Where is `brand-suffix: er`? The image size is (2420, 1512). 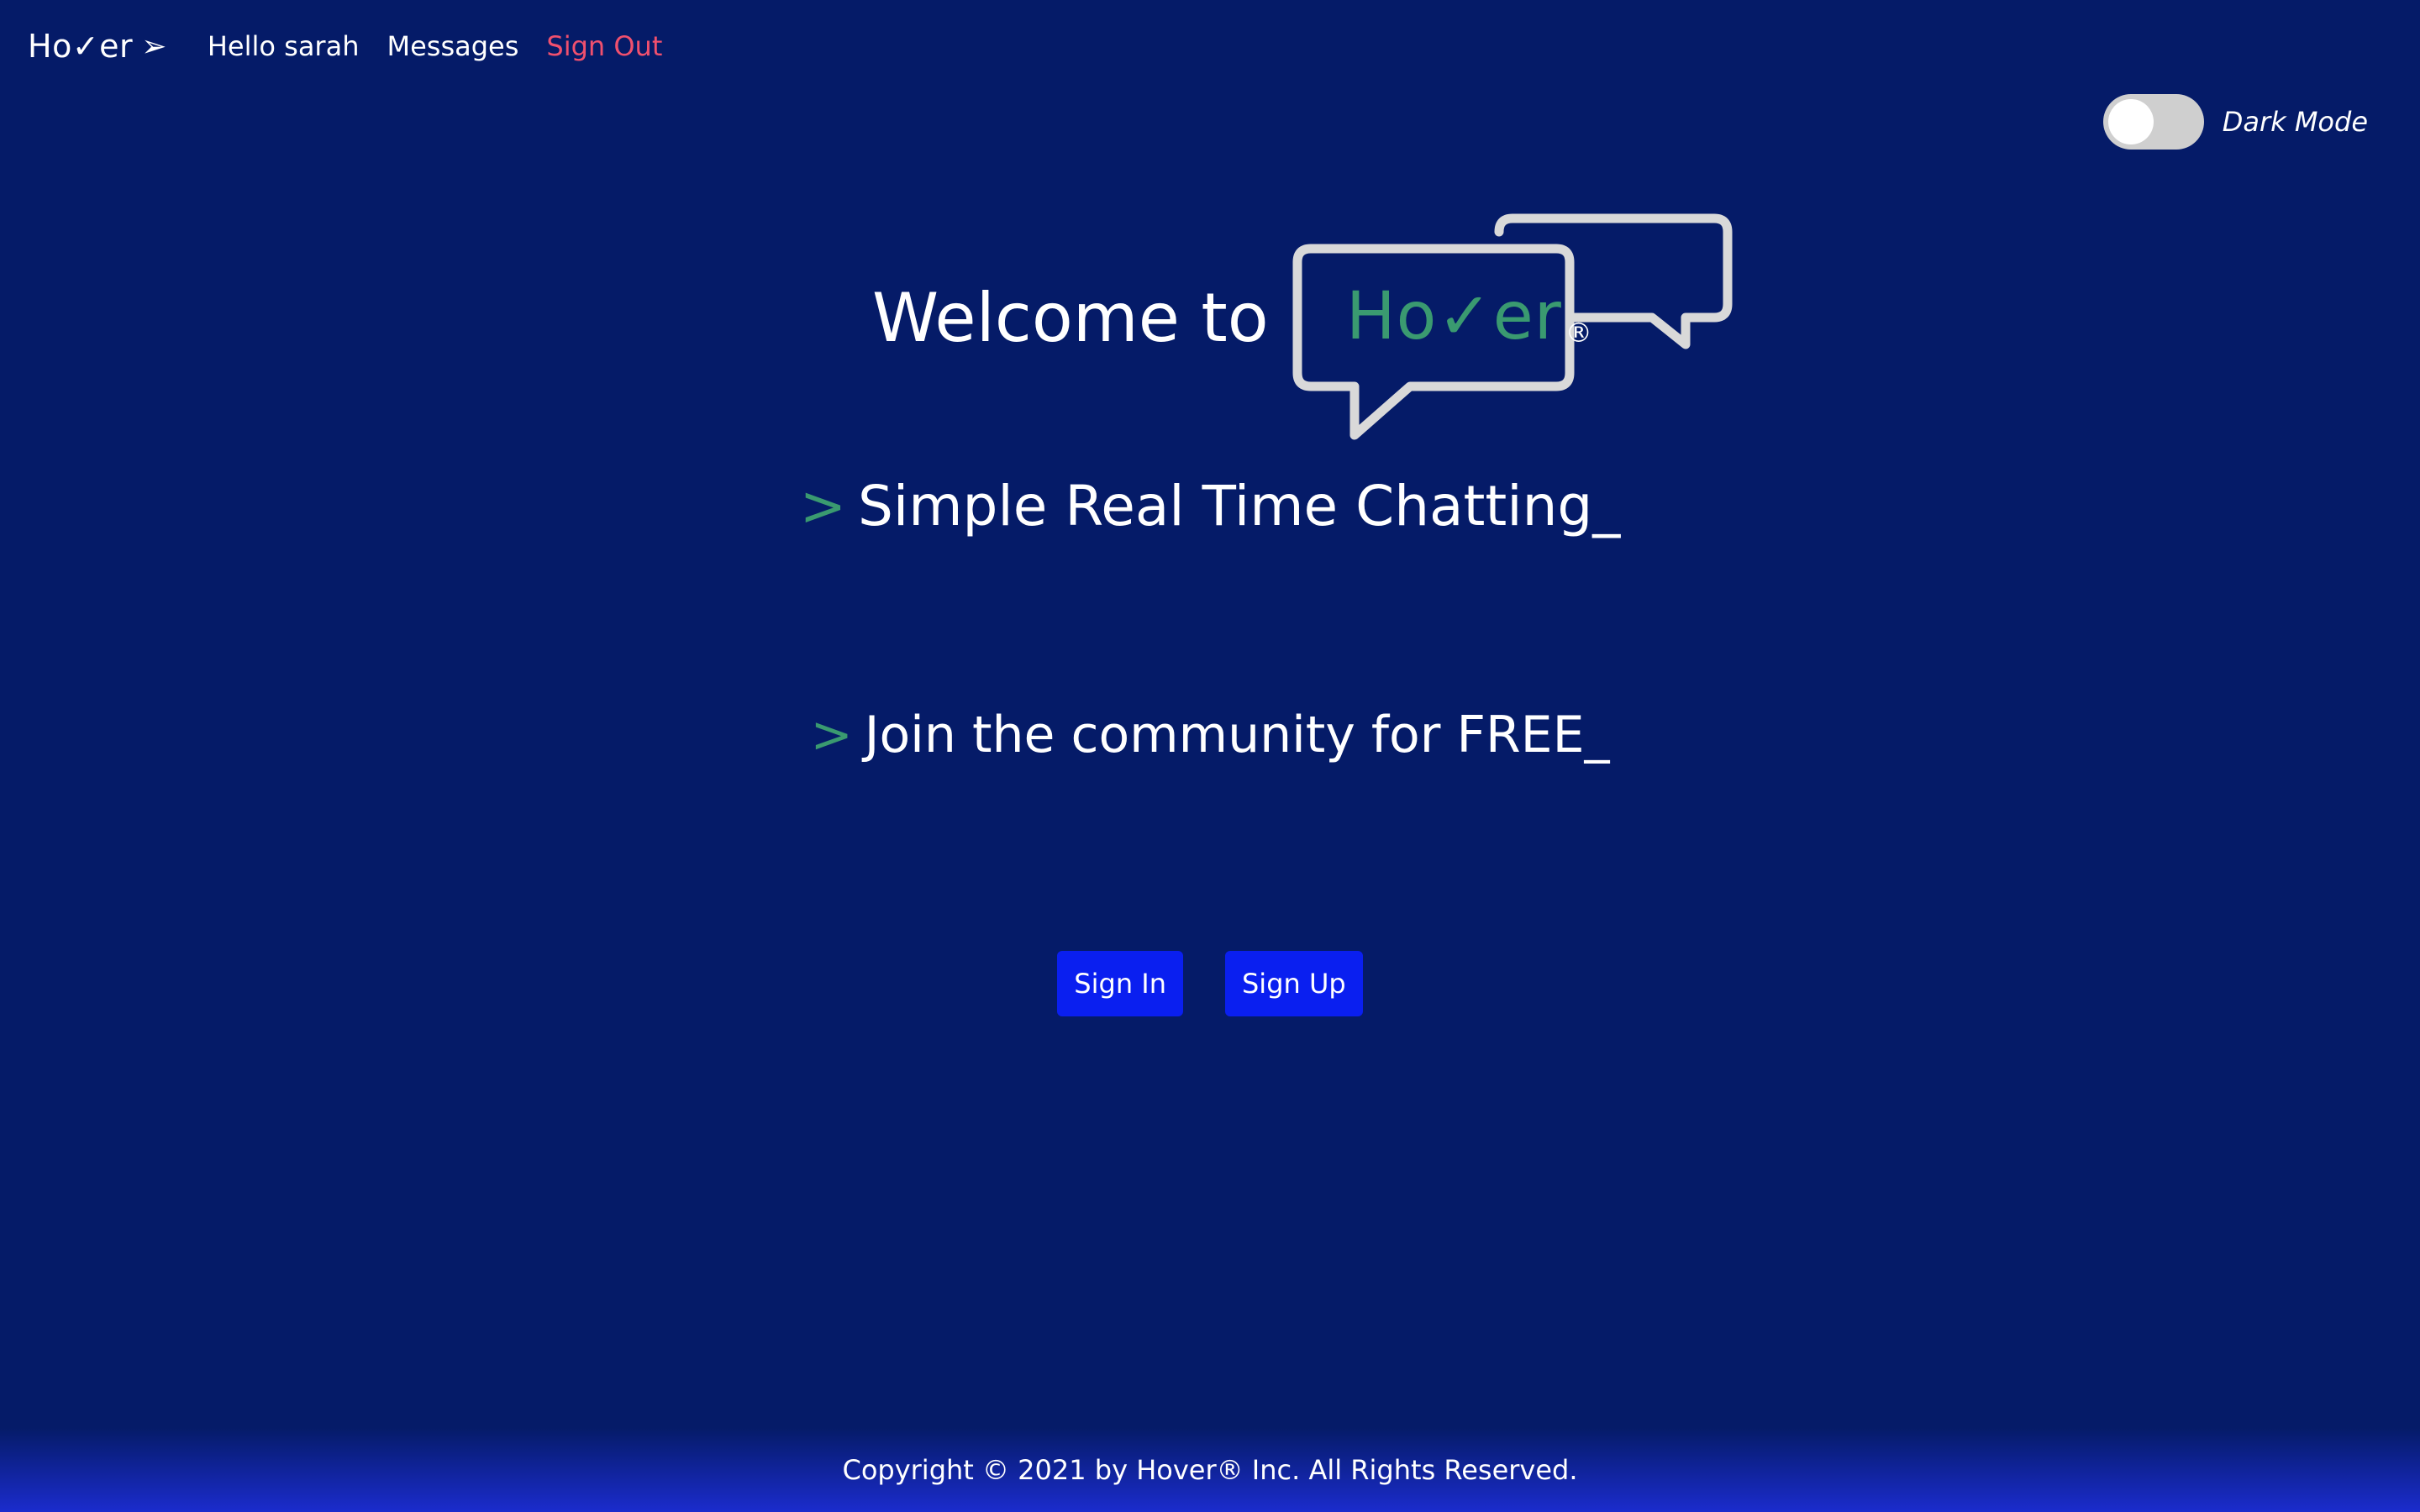 brand-suffix: er is located at coordinates (116, 46).